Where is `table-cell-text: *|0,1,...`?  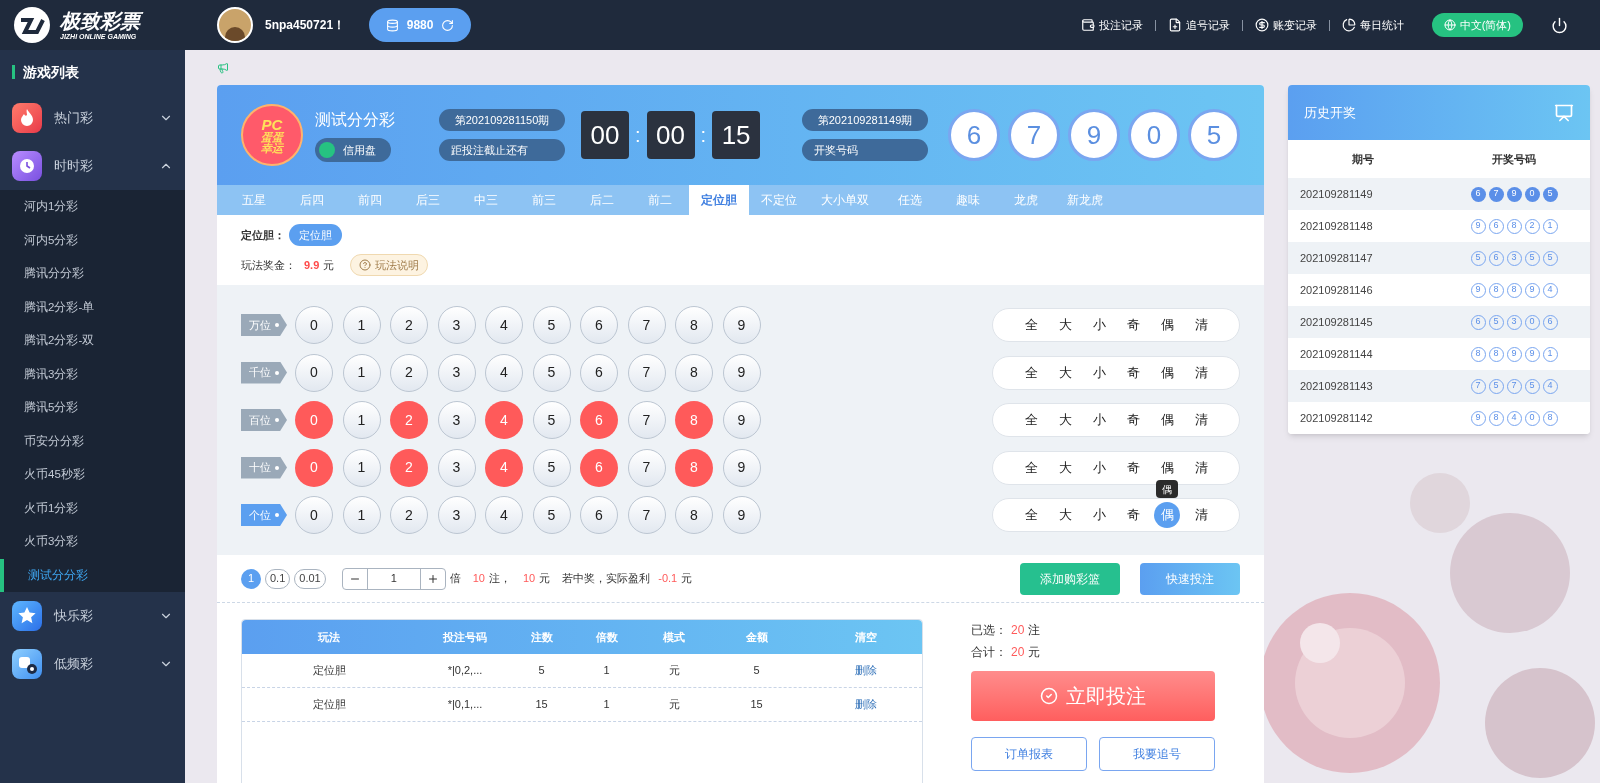 table-cell-text: *|0,1,... is located at coordinates (465, 705).